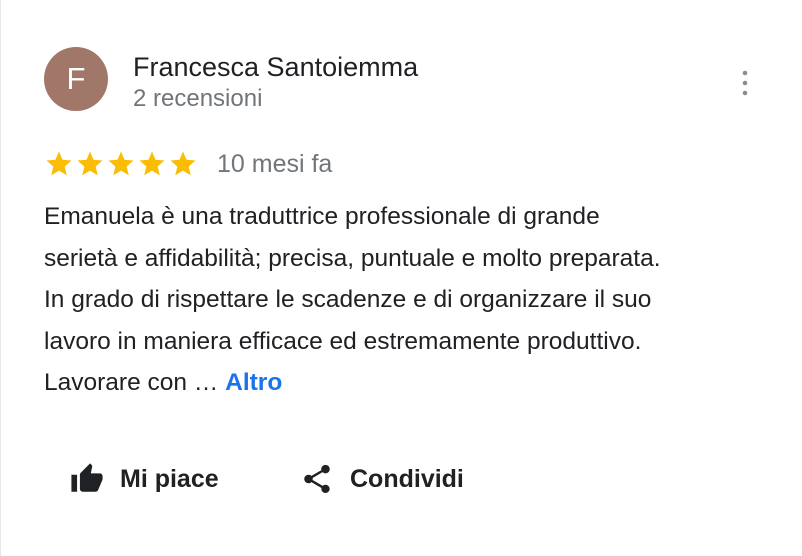  I want to click on review-date: 10 mesi fa, so click(275, 164).